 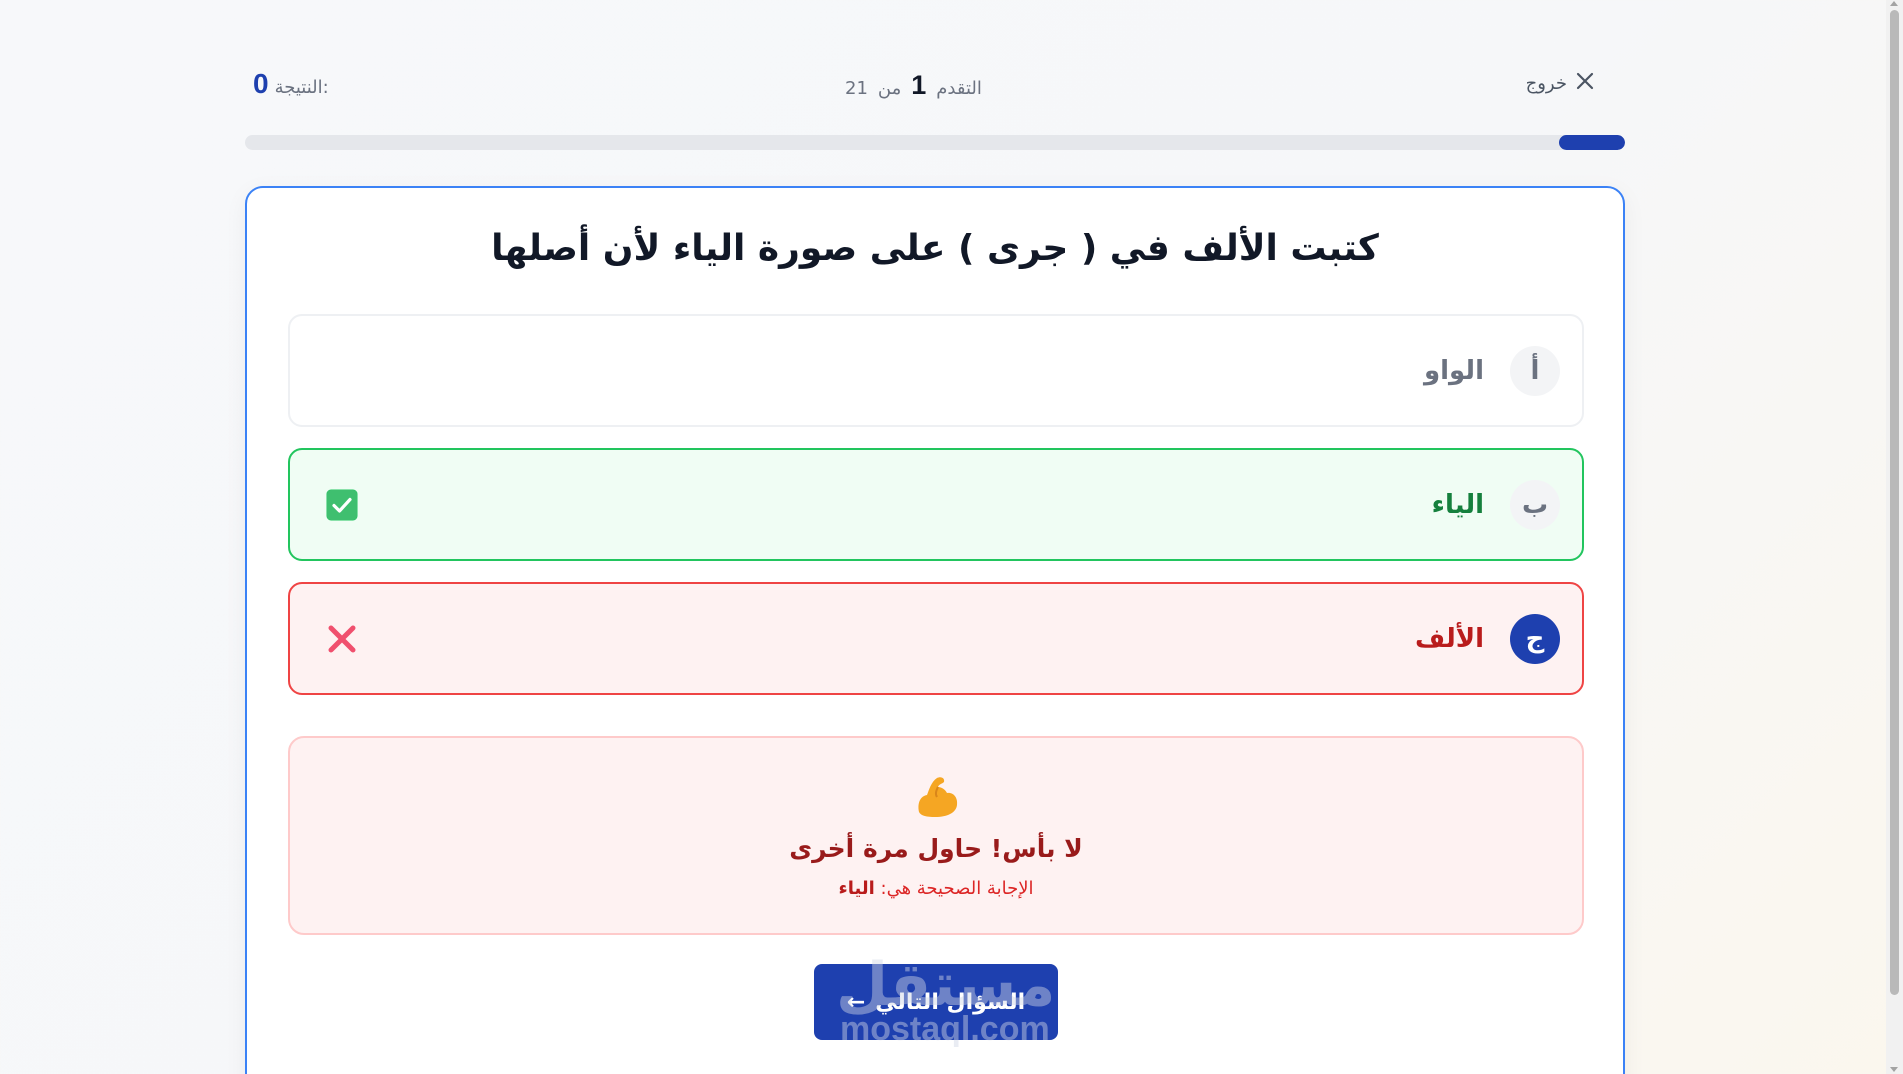 What do you see at coordinates (342, 505) in the screenshot?
I see `check-icon` at bounding box center [342, 505].